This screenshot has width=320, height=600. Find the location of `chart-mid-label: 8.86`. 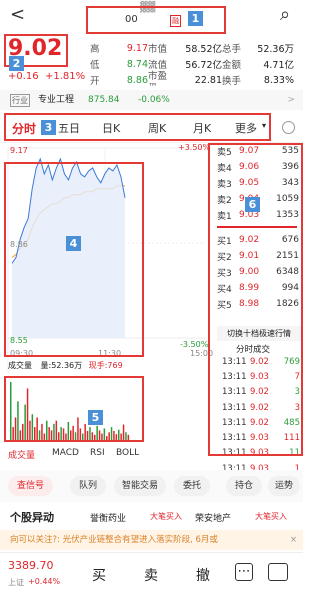

chart-mid-label: 8.86 is located at coordinates (19, 244).